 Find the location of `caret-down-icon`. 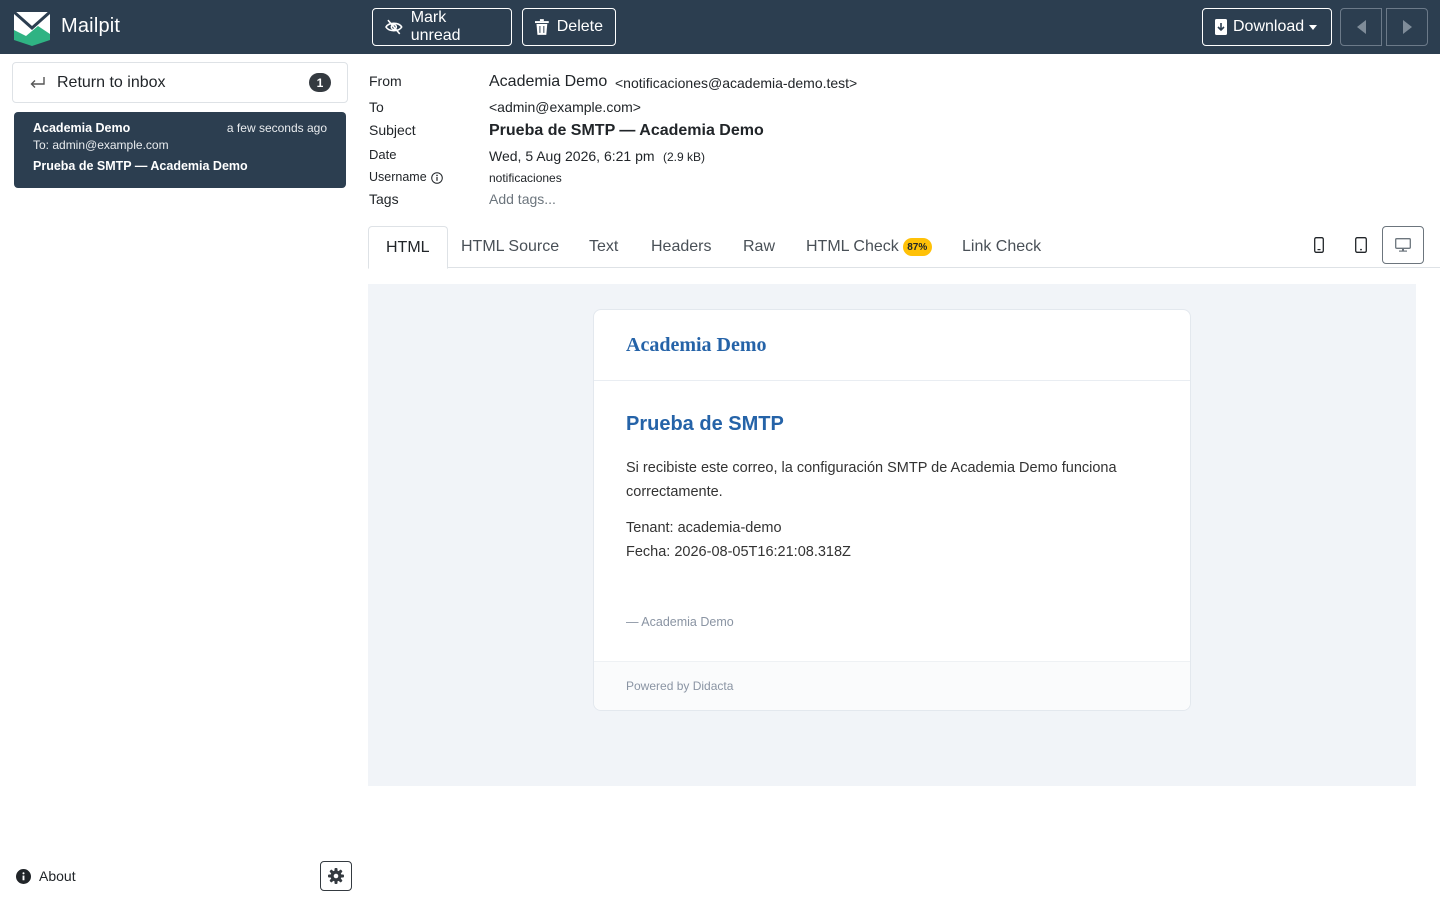

caret-down-icon is located at coordinates (1313, 27).